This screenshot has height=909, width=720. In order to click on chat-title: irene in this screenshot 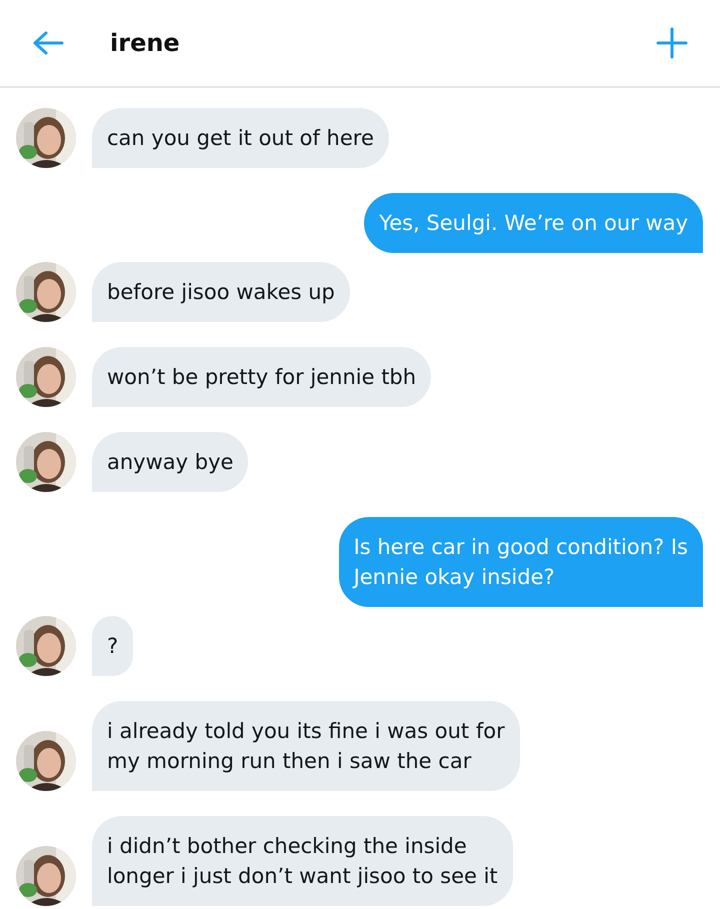, I will do `click(145, 43)`.